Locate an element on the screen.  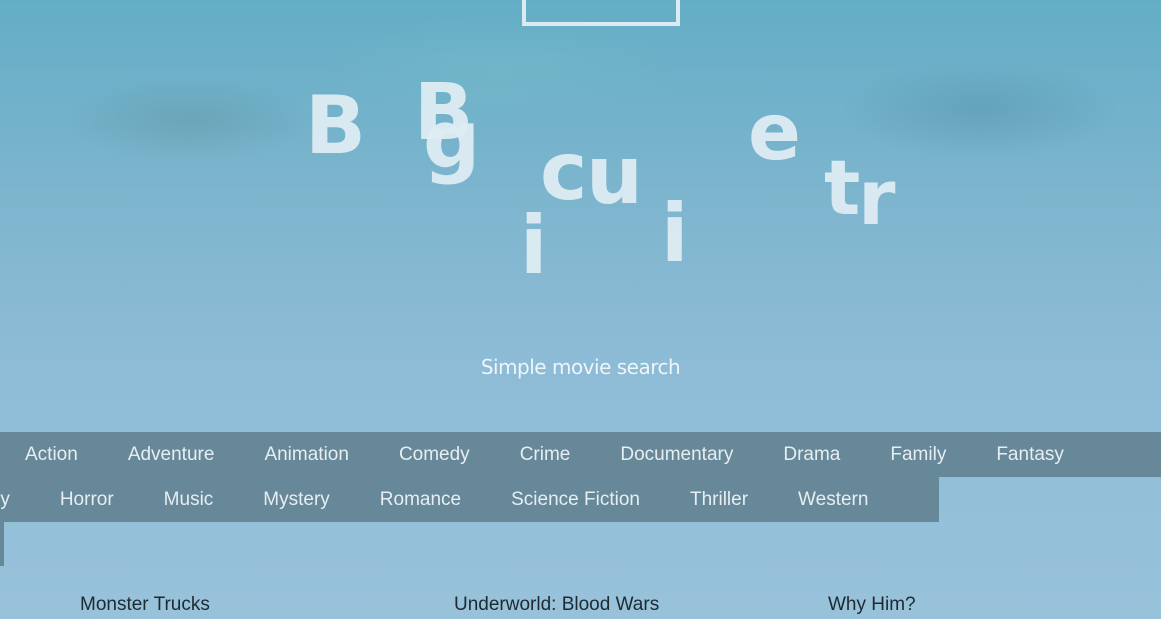
tagline: Simple movie search is located at coordinates (580, 367).